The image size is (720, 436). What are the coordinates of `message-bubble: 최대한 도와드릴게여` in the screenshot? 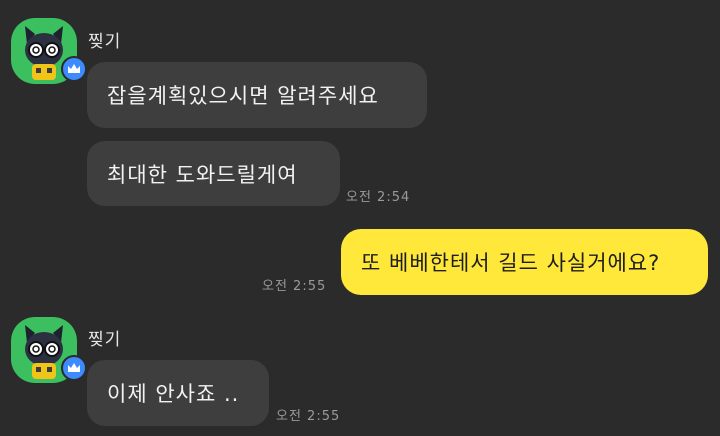 It's located at (213, 173).